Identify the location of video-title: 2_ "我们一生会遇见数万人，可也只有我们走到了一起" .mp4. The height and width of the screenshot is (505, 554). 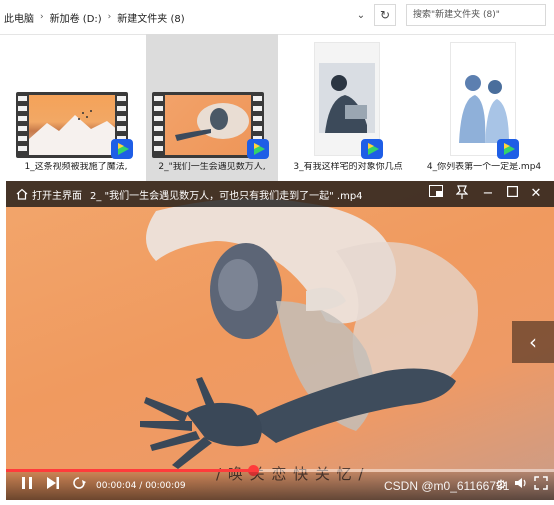
(226, 196).